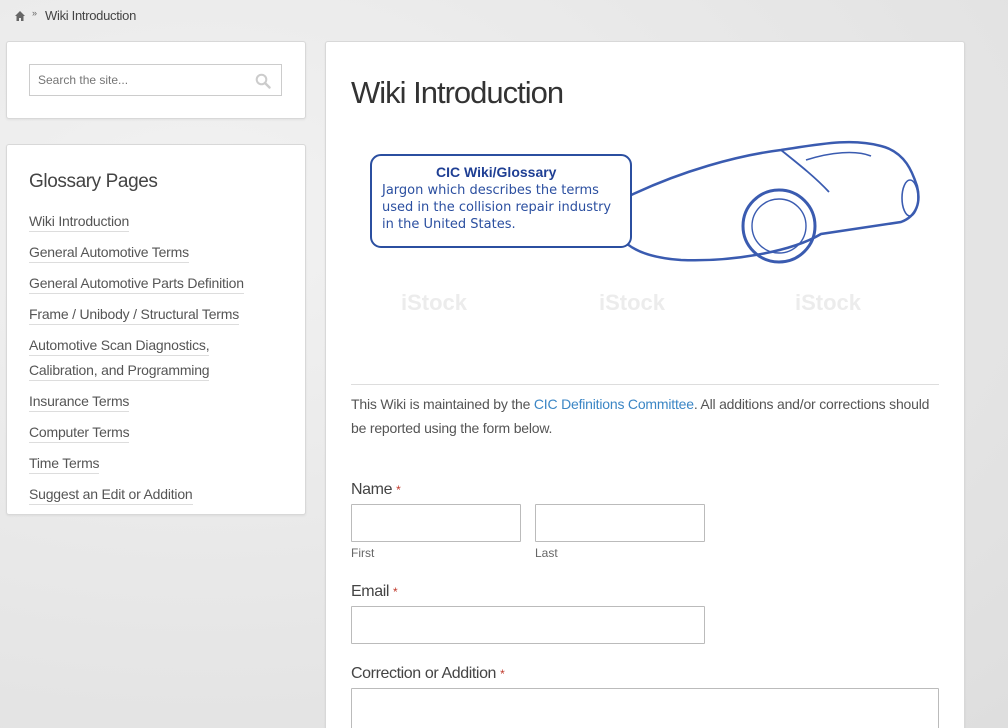  Describe the element at coordinates (154, 401) in the screenshot. I see `list-item: Insurance Terms` at that location.